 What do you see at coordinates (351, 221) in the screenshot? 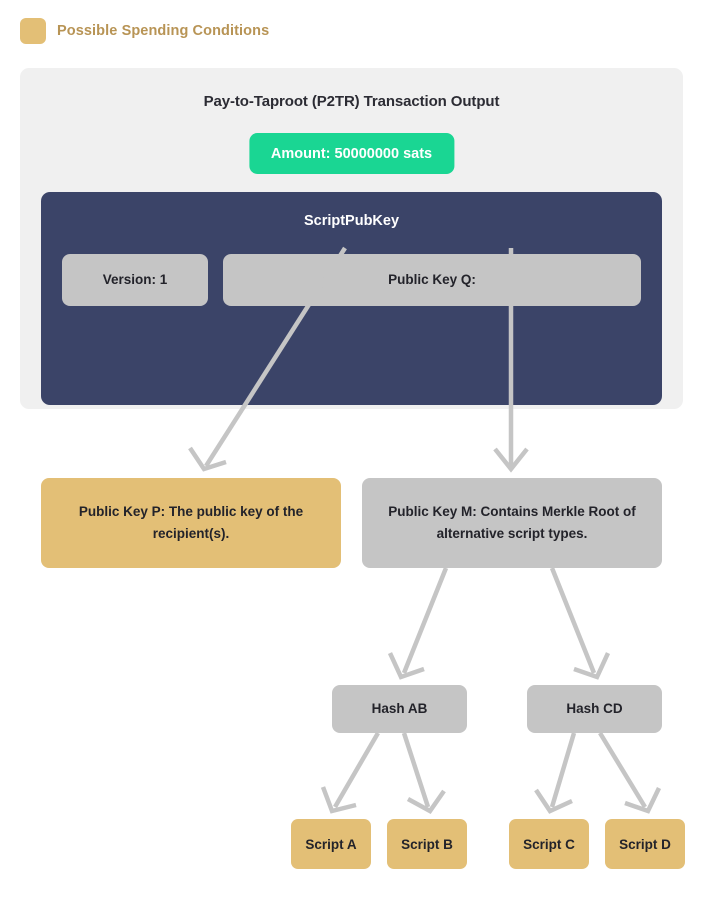
I see `scriptpubkey-title: ScriptPubKey` at bounding box center [351, 221].